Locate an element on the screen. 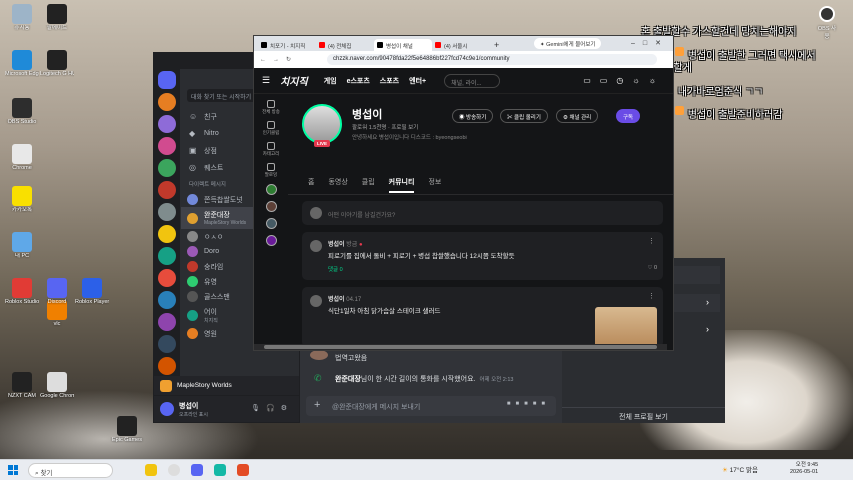 This screenshot has height=480, width=853. channel-avatar is located at coordinates (322, 124).